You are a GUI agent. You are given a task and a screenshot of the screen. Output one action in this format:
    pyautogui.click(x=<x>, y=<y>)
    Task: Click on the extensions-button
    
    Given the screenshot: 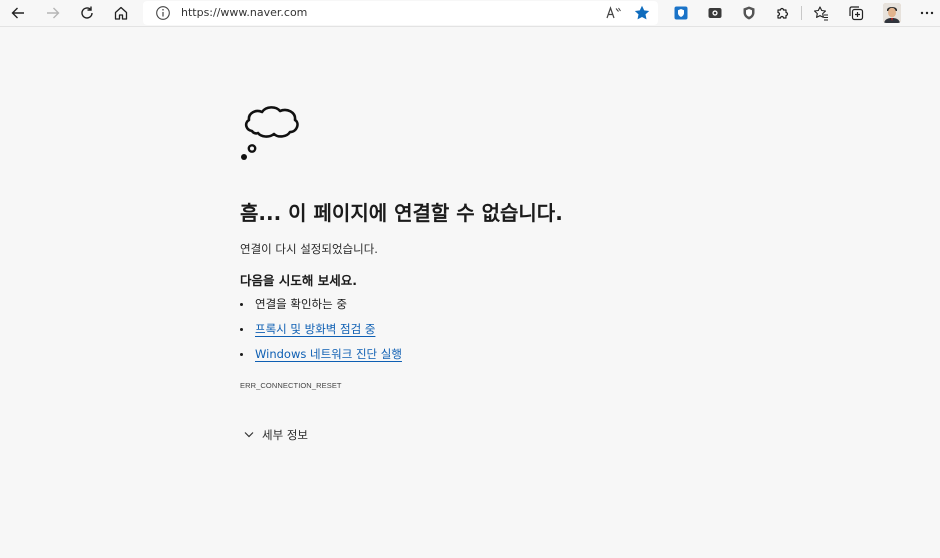 What is the action you would take?
    pyautogui.click(x=783, y=13)
    